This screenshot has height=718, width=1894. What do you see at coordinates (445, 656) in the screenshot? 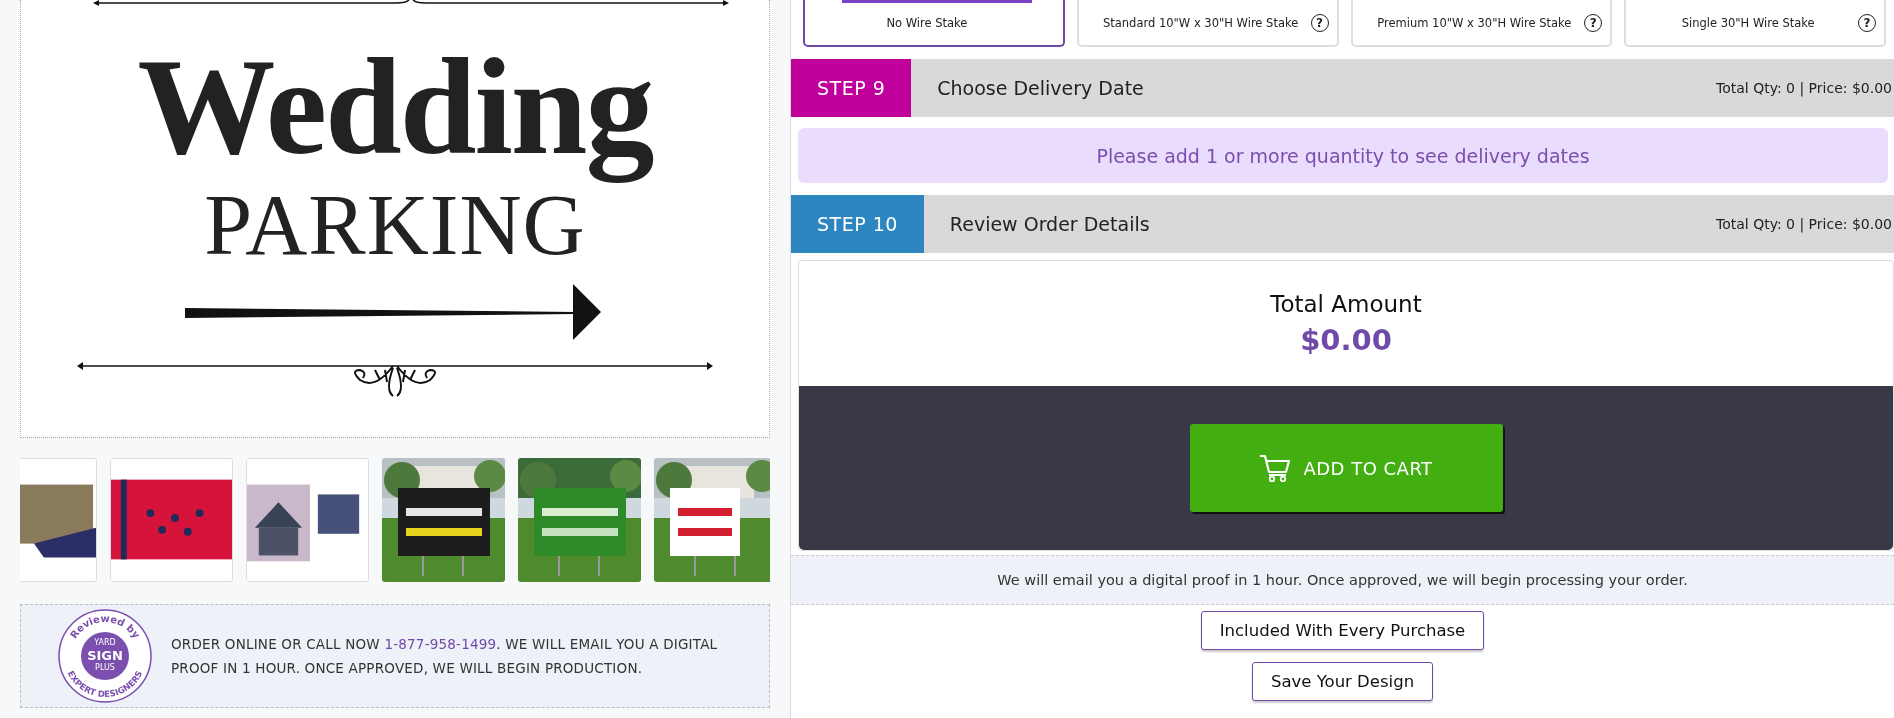
I see `order-info-text: ORDER ONLINE OR CALL NOW 1-877-958-1499. WE WILL EMAIL YOU A DIGITAL PROOF IN 1 HOUR. ONCE APPROVED, WE WILL BEGIN PRODUCTION.` at bounding box center [445, 656].